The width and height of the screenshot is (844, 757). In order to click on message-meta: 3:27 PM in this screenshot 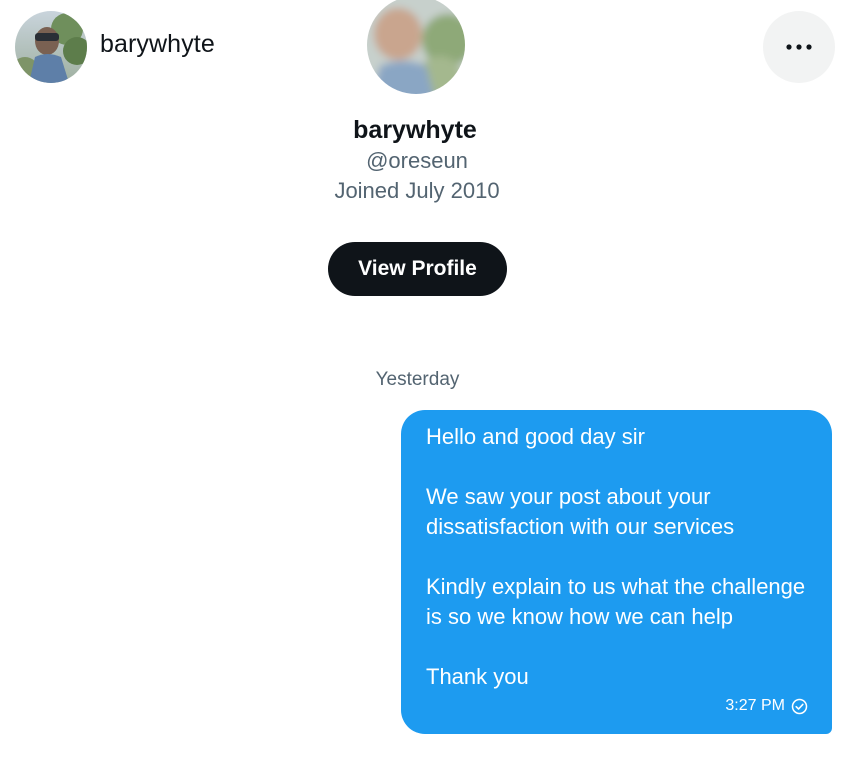, I will do `click(766, 706)`.